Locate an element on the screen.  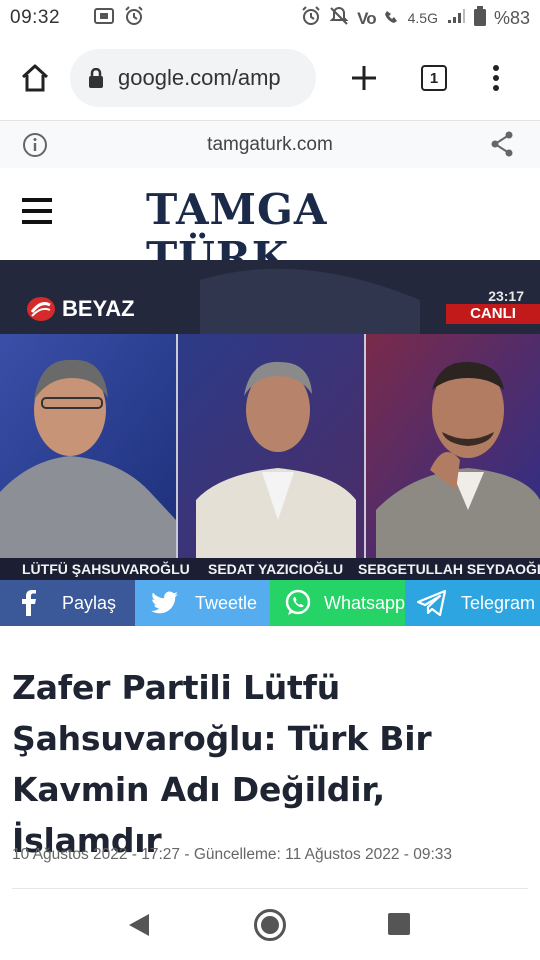
facebook-share-button: Paylaş is located at coordinates (67, 603).